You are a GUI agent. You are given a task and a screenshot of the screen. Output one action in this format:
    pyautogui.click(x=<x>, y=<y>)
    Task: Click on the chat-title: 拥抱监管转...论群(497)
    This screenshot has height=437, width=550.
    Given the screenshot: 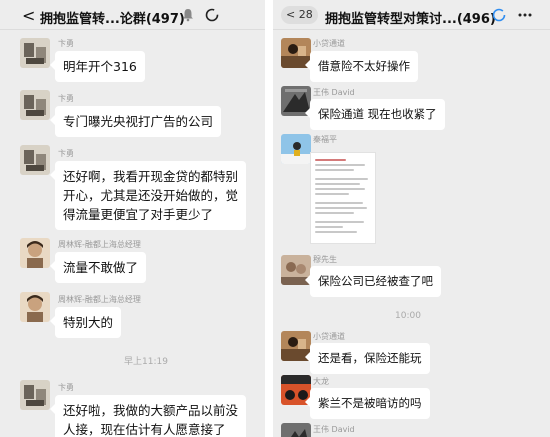 What is the action you would take?
    pyautogui.click(x=112, y=19)
    